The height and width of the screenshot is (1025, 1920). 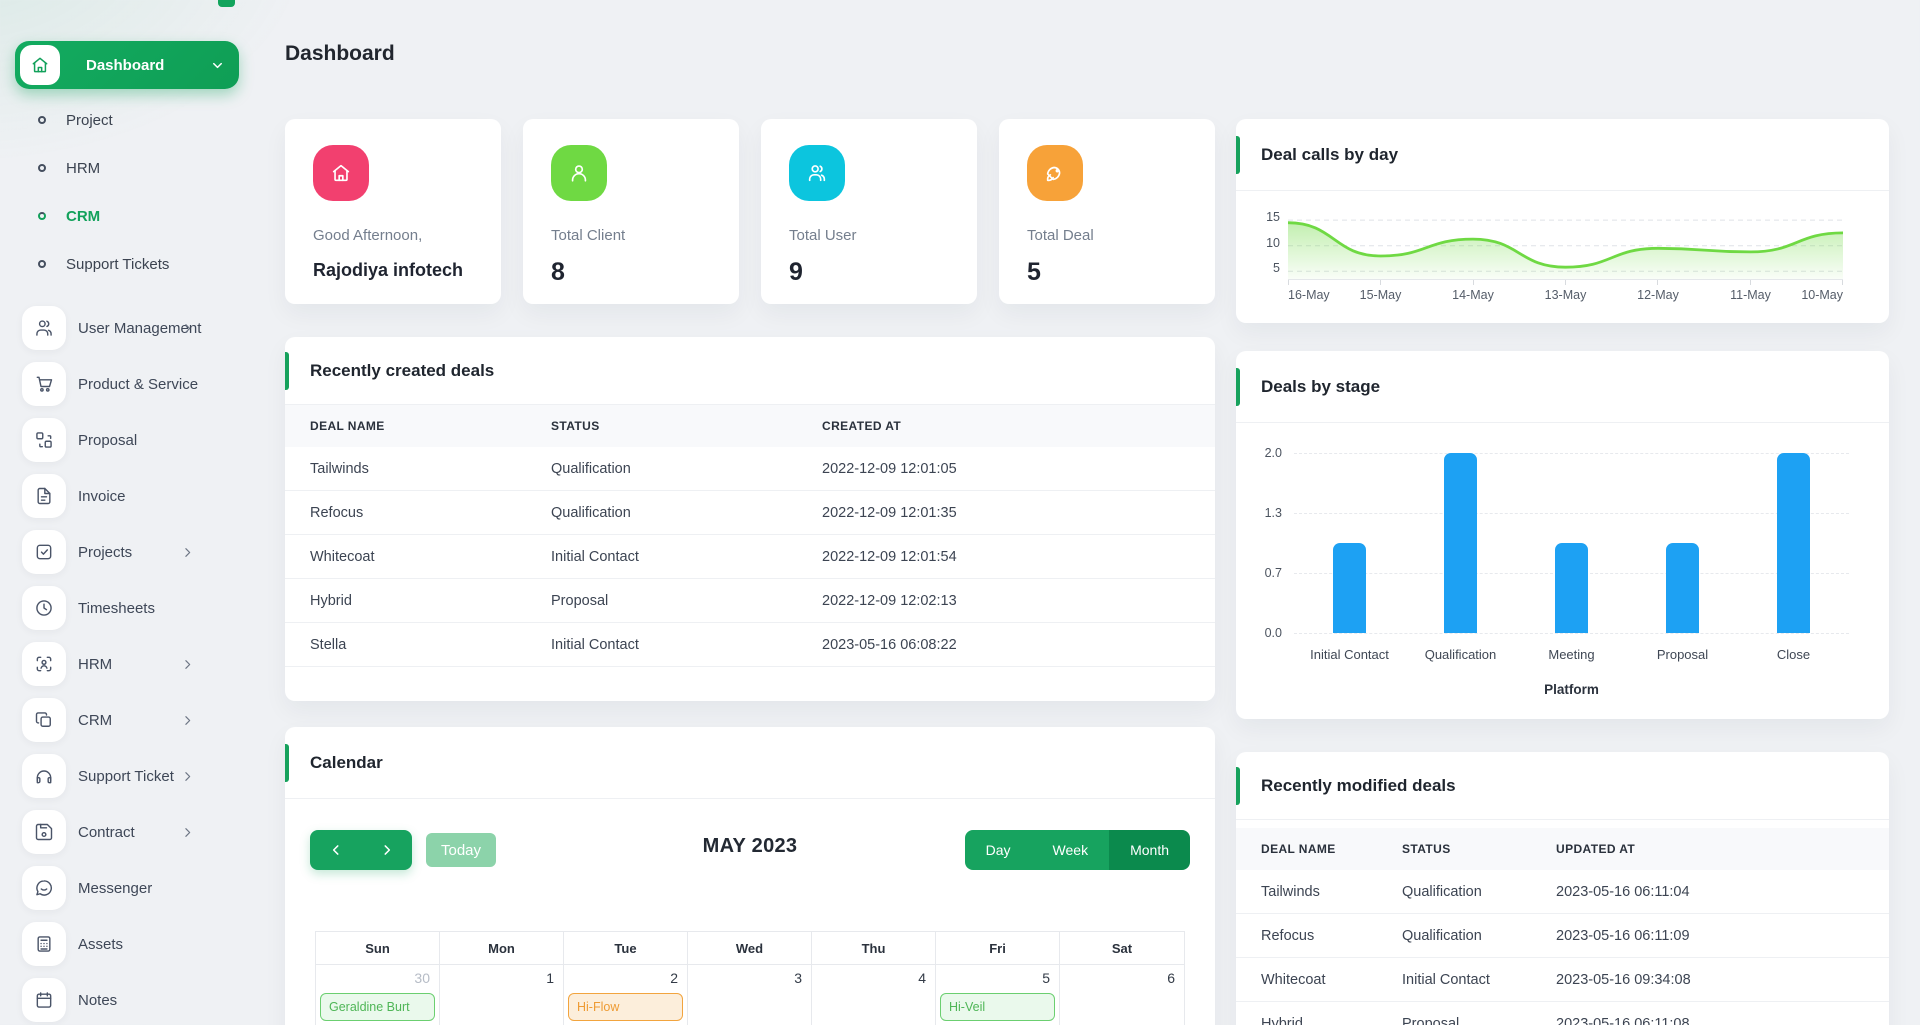 I want to click on view-month-button: Month, so click(x=1149, y=850).